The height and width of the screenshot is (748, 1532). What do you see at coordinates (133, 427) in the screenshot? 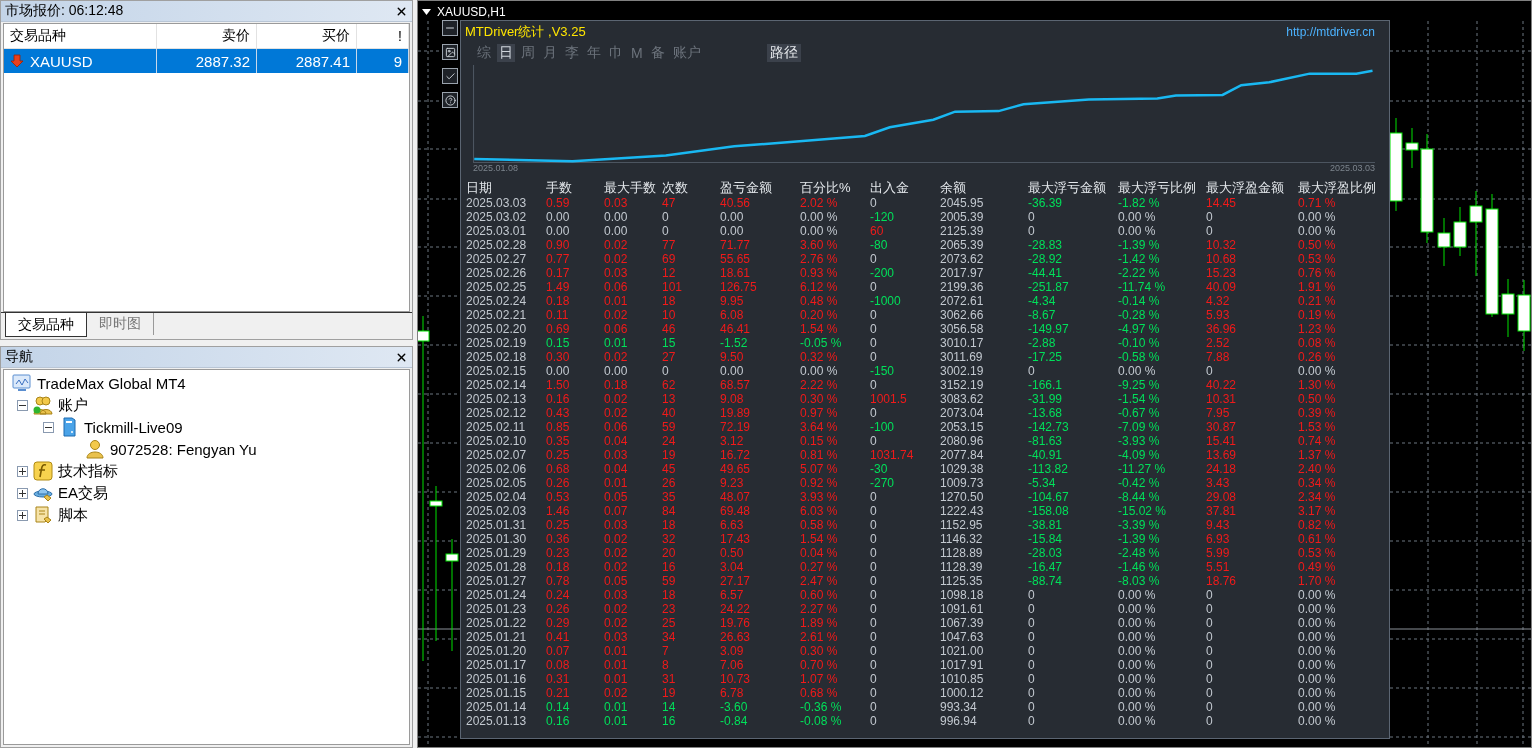
I see `tree-item: Tickmill-Live09` at bounding box center [133, 427].